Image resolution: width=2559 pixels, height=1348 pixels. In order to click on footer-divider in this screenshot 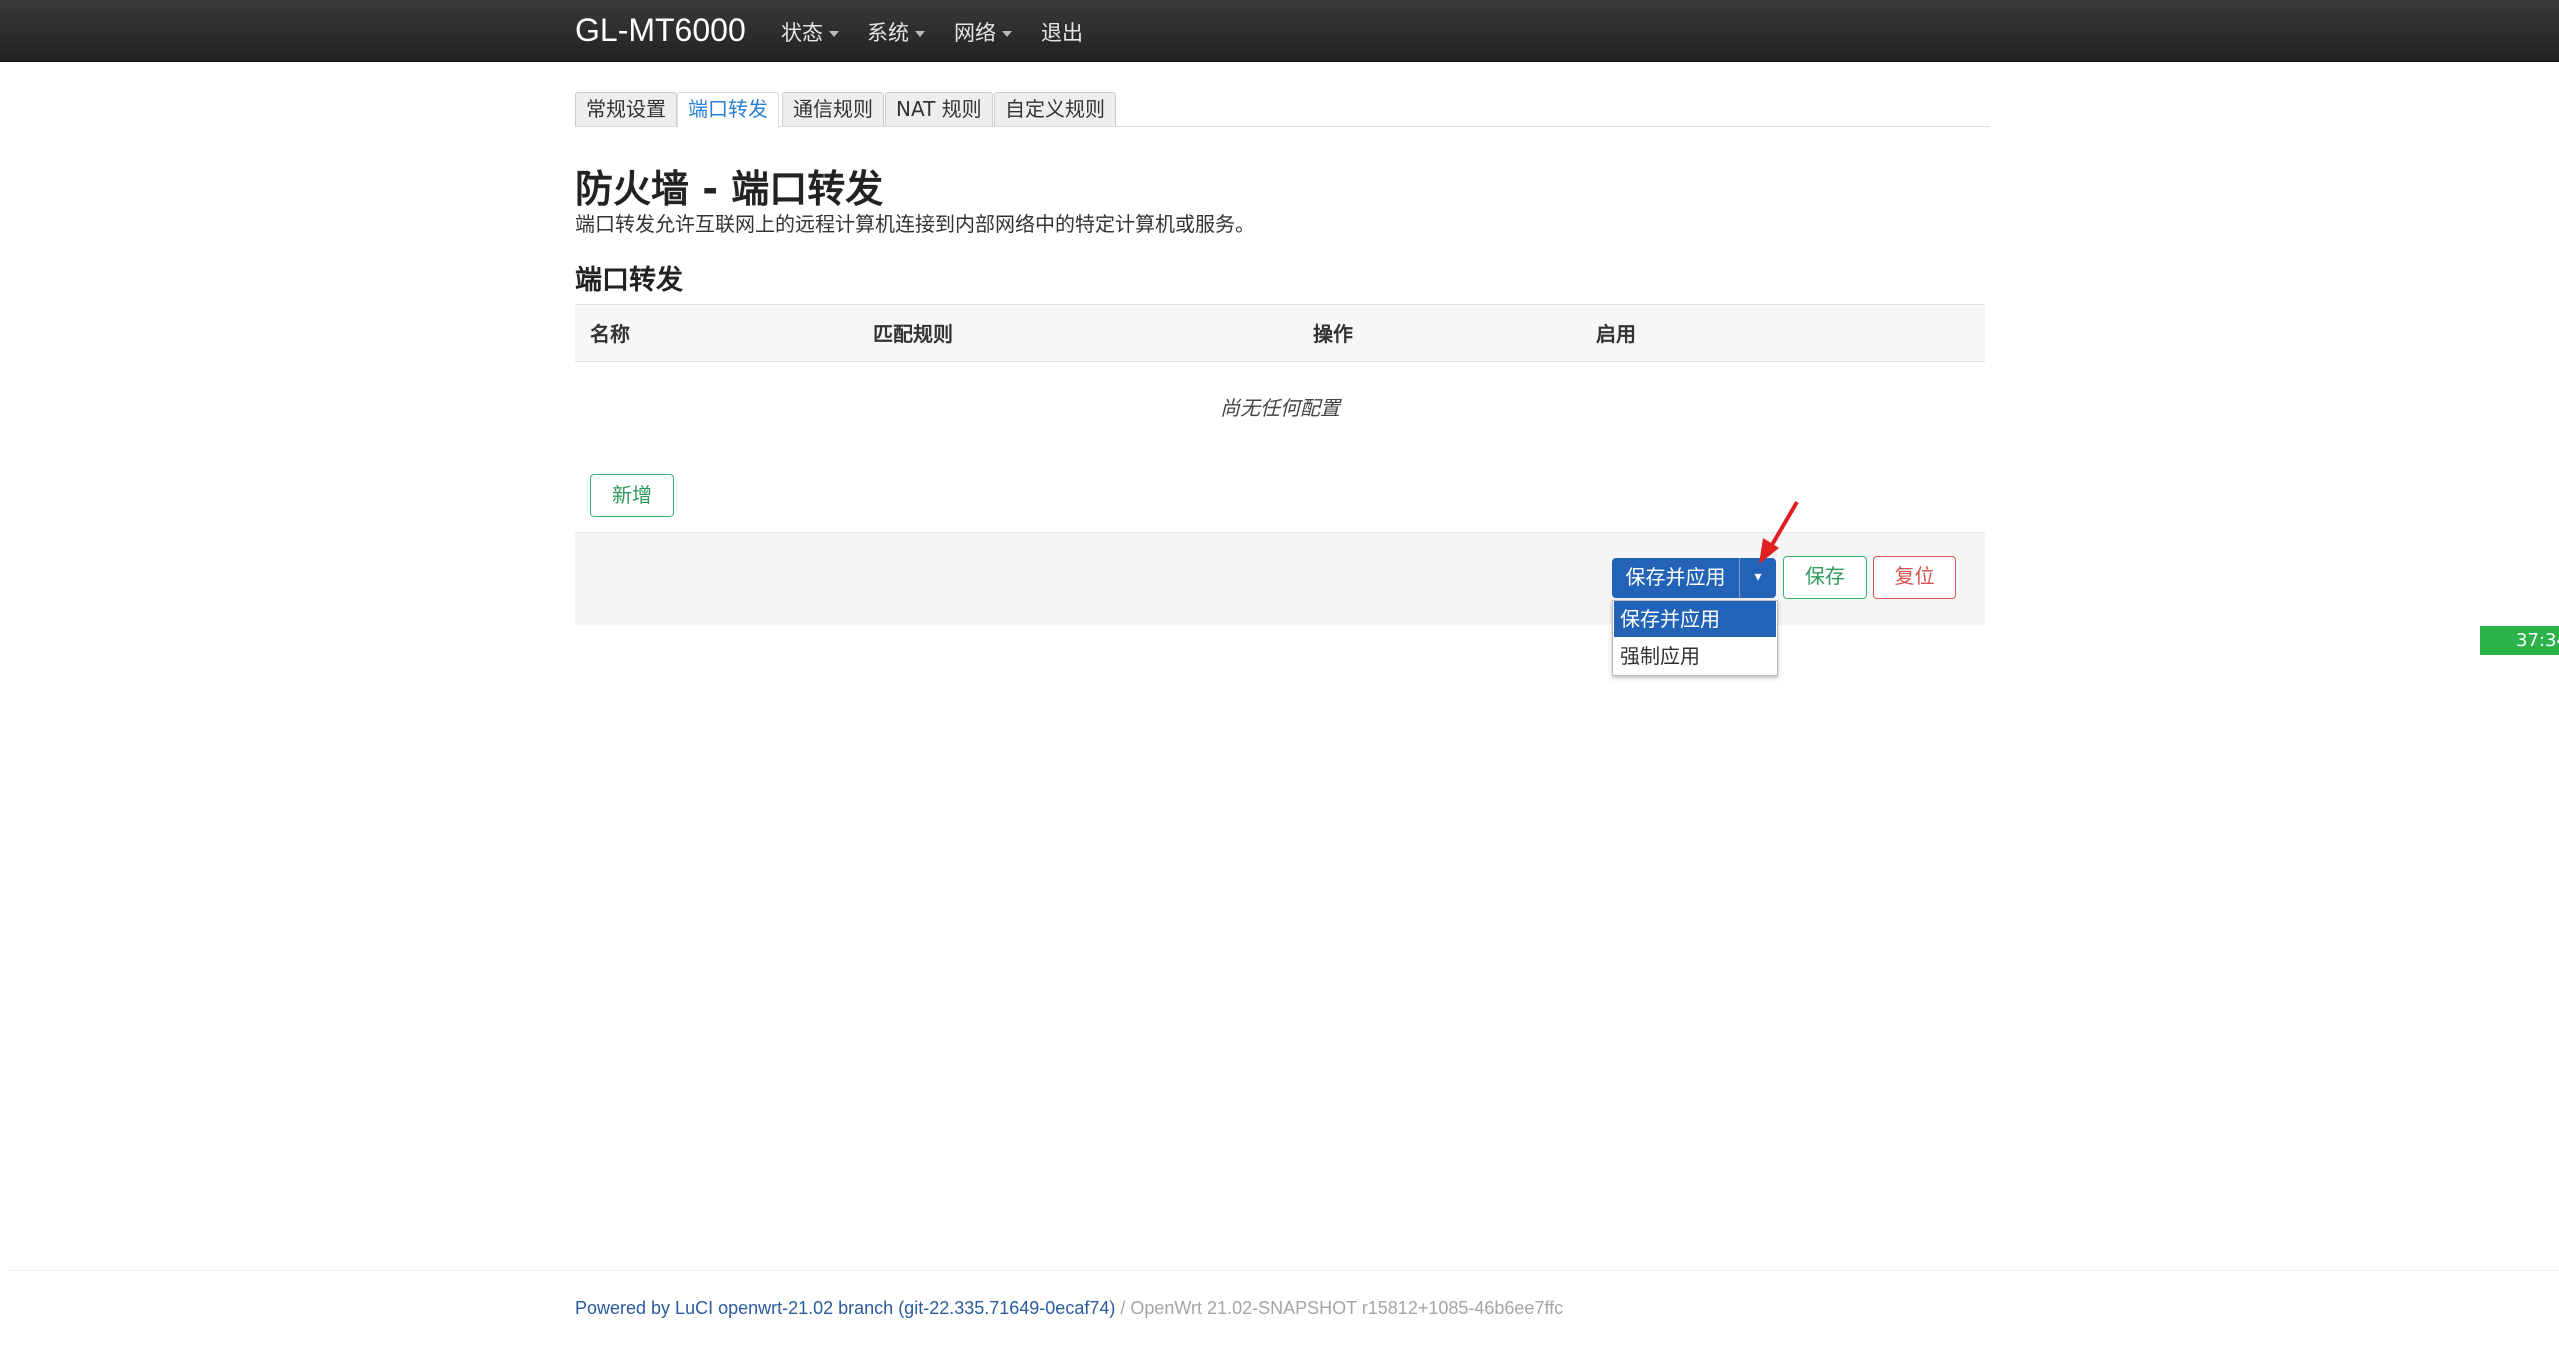, I will do `click(1283, 1270)`.